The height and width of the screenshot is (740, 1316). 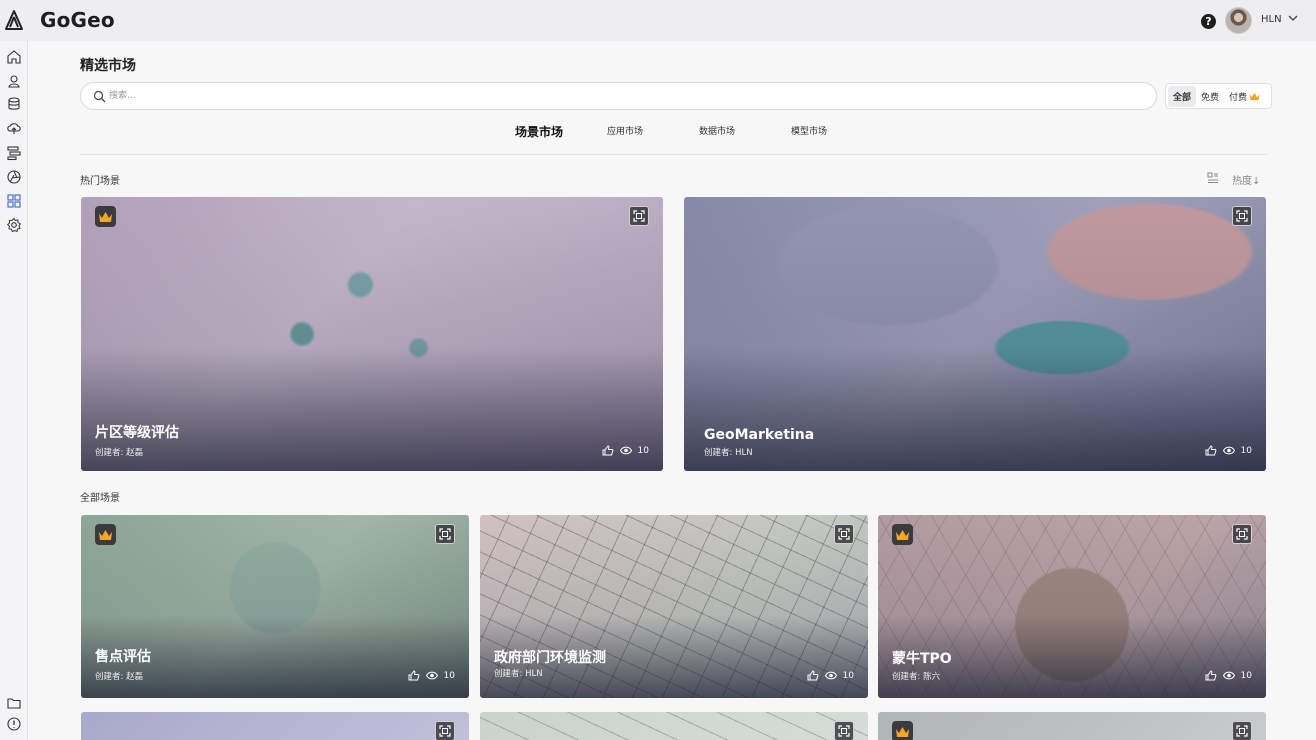 I want to click on card-title: 售点评估, so click(x=123, y=657).